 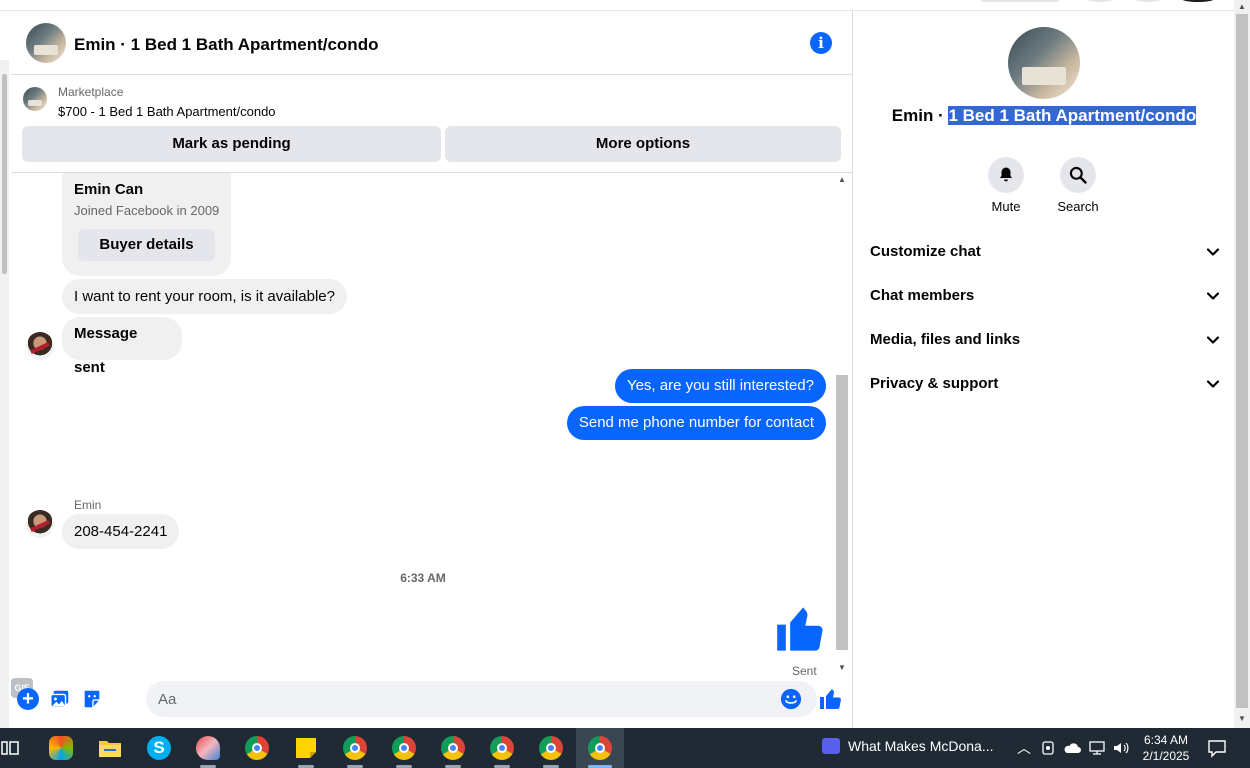 What do you see at coordinates (625, 748) in the screenshot?
I see `taskbar: S What Makes McDona... ︿ 6:34 AM 2/1/202` at bounding box center [625, 748].